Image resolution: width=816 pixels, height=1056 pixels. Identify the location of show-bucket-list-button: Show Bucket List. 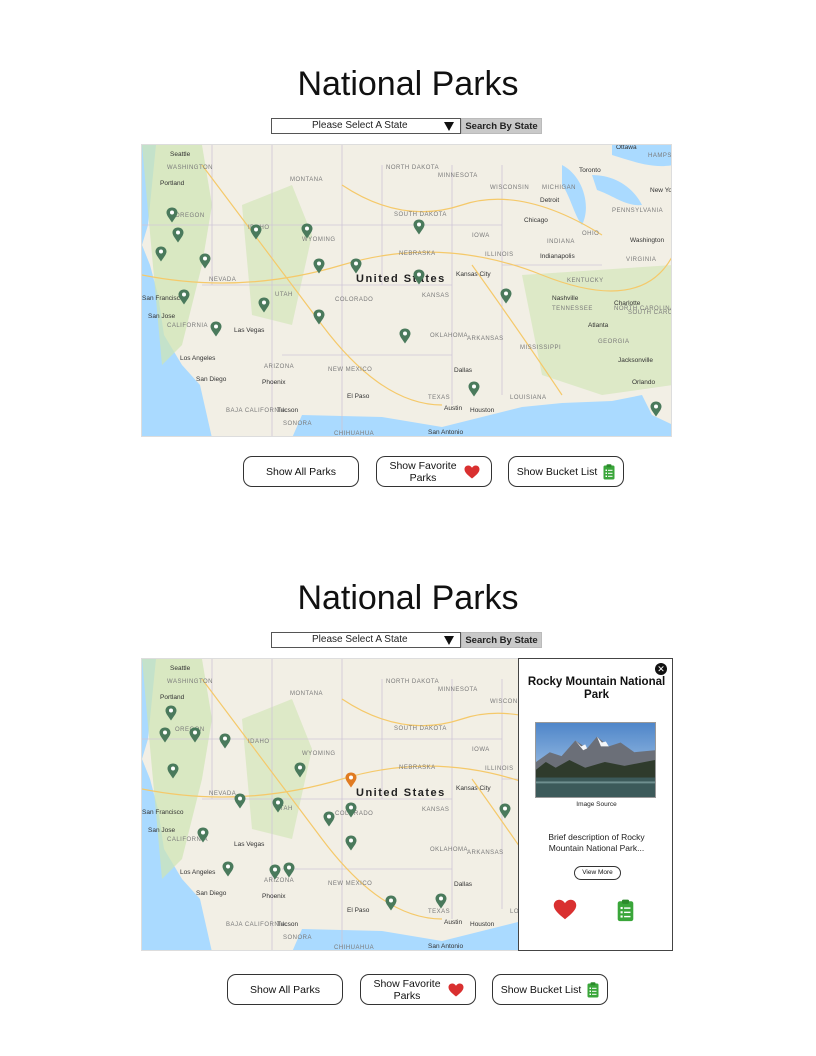
(550, 989).